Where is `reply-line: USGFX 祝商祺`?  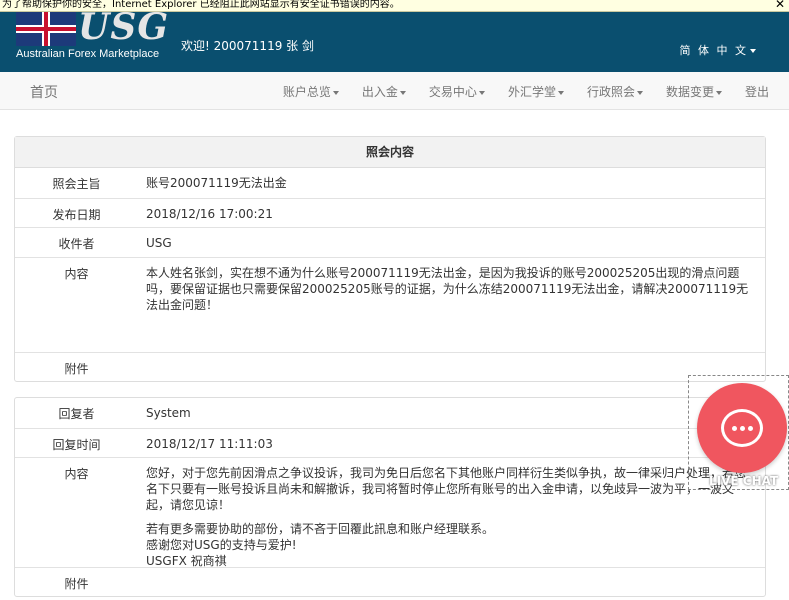
reply-line: USGFX 祝商祺 is located at coordinates (186, 561).